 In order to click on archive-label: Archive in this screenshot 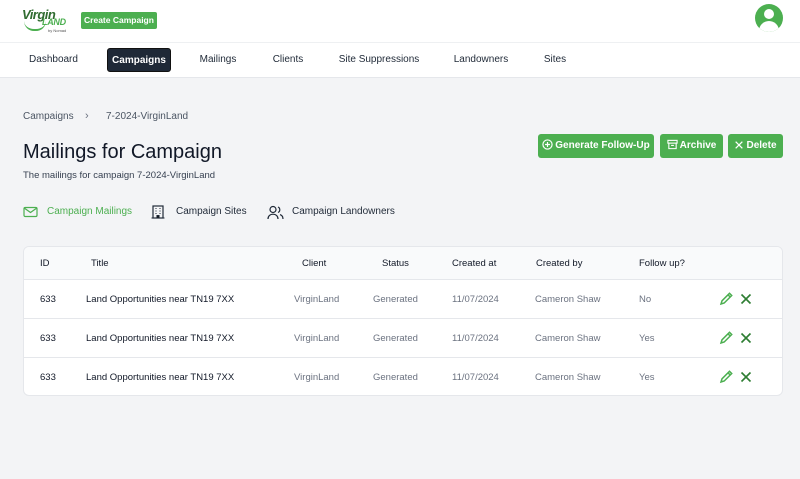, I will do `click(698, 145)`.